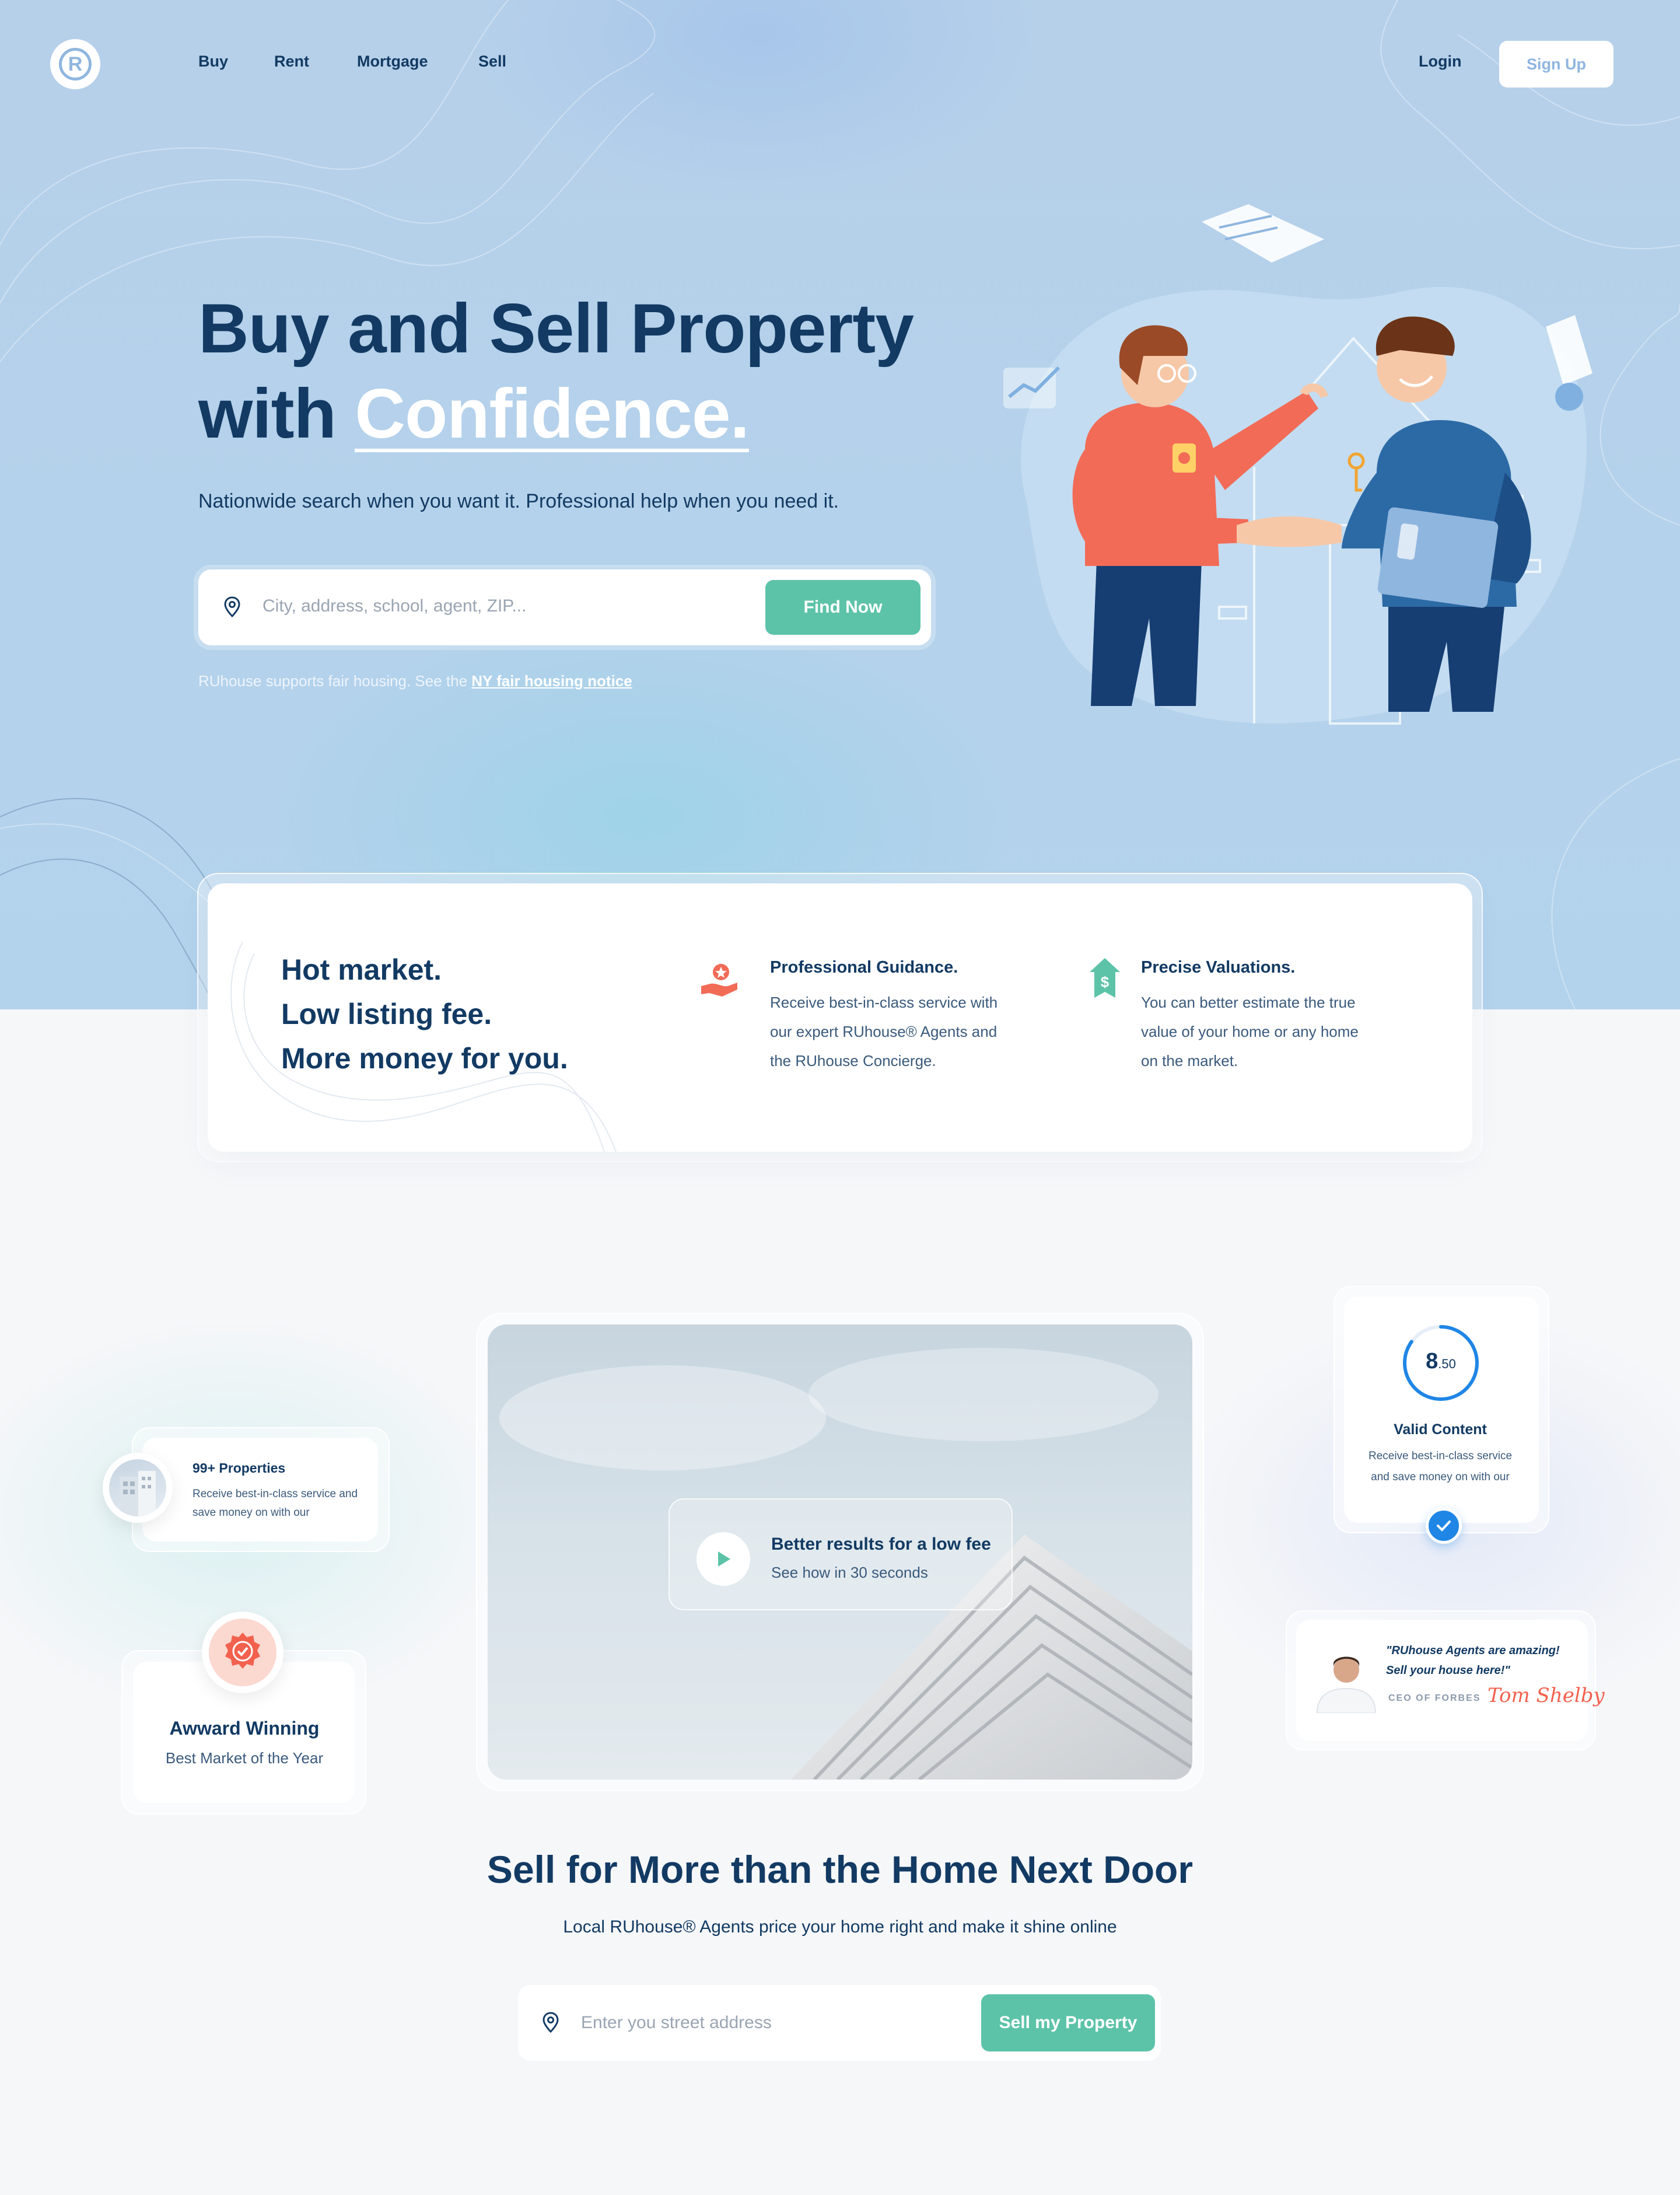 The height and width of the screenshot is (2195, 1680). I want to click on feature-title: Professional Guidance., so click(864, 968).